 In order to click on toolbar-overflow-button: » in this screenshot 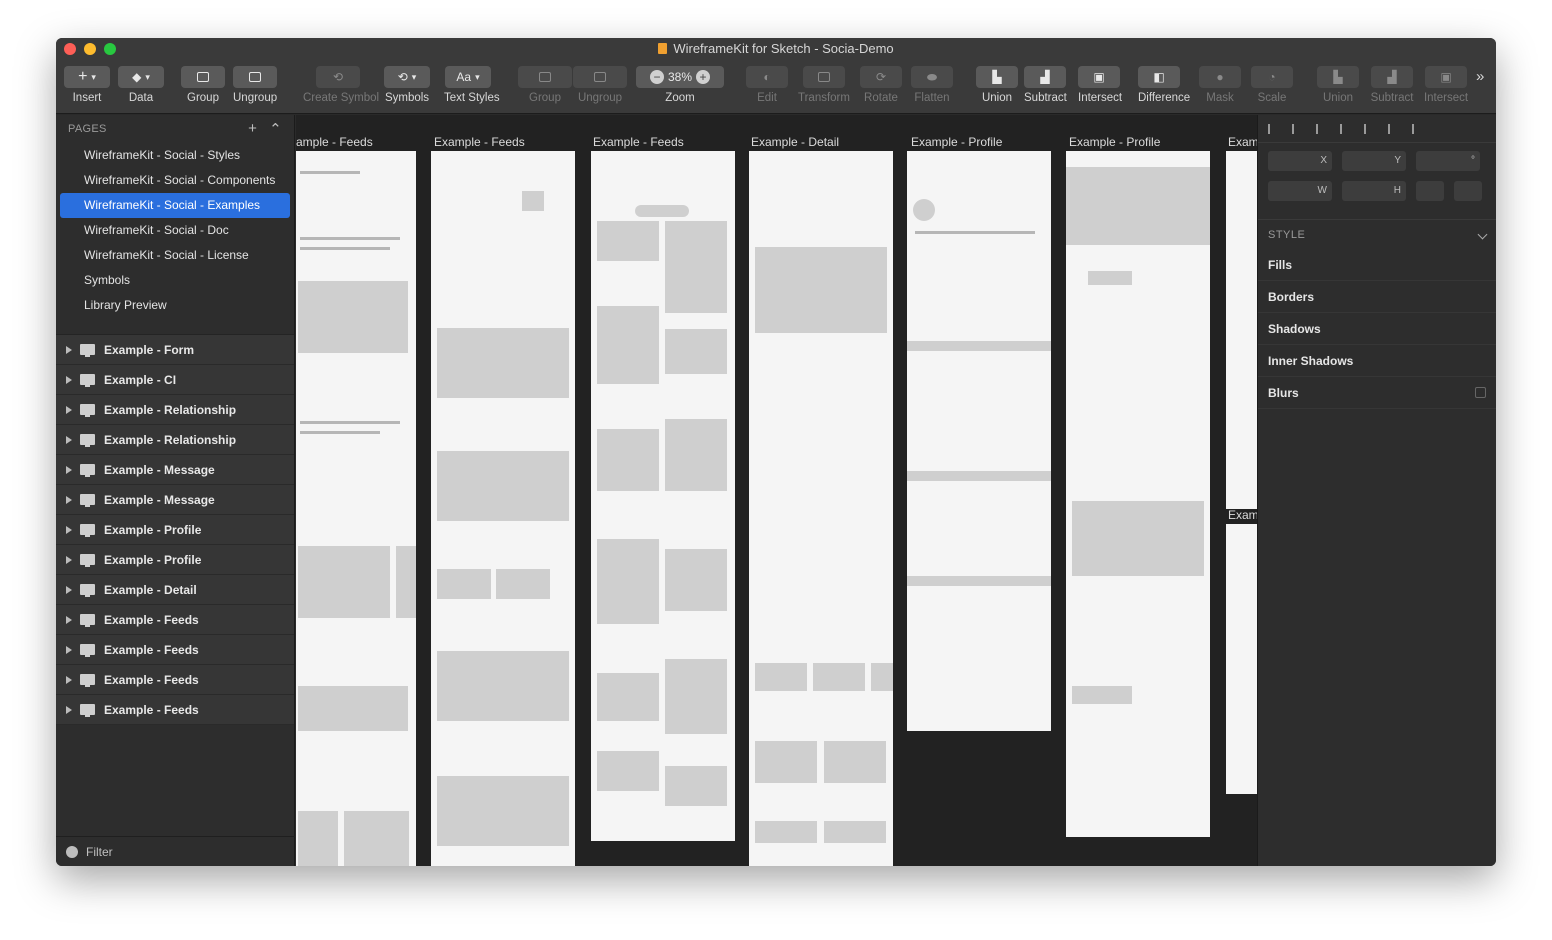, I will do `click(1480, 76)`.